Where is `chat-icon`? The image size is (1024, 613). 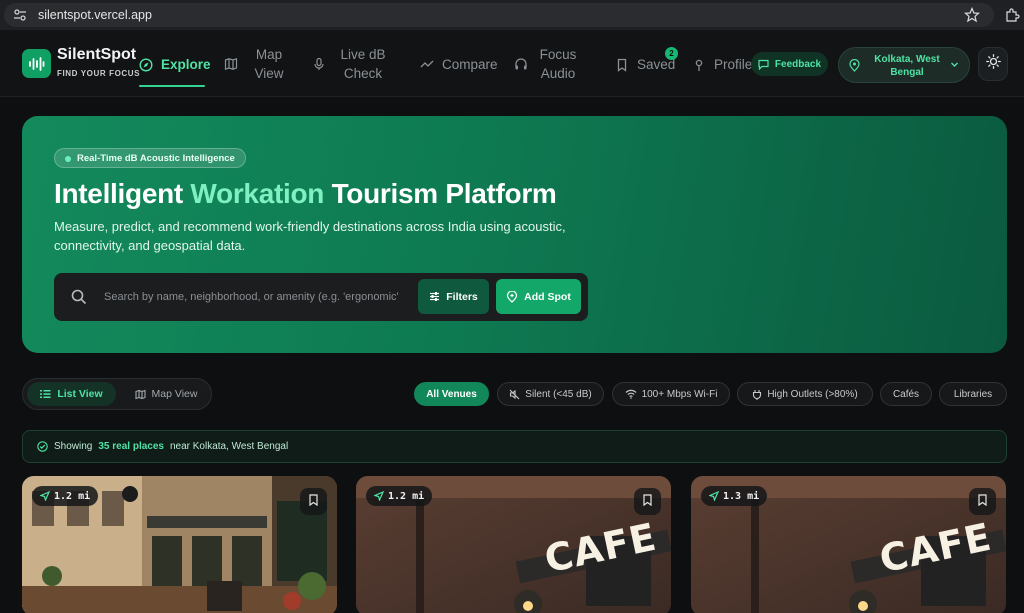
chat-icon is located at coordinates (763, 64).